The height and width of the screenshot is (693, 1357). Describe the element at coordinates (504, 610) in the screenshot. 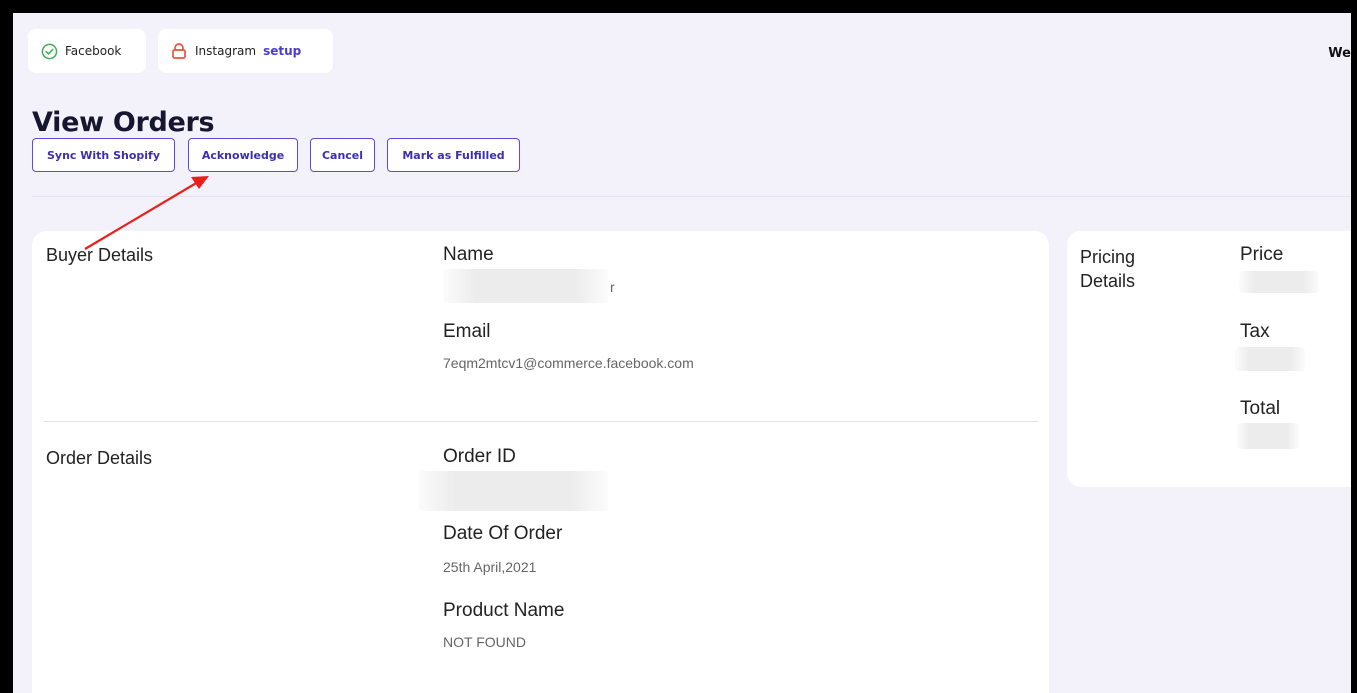

I see `product-name-label: Product Name` at that location.